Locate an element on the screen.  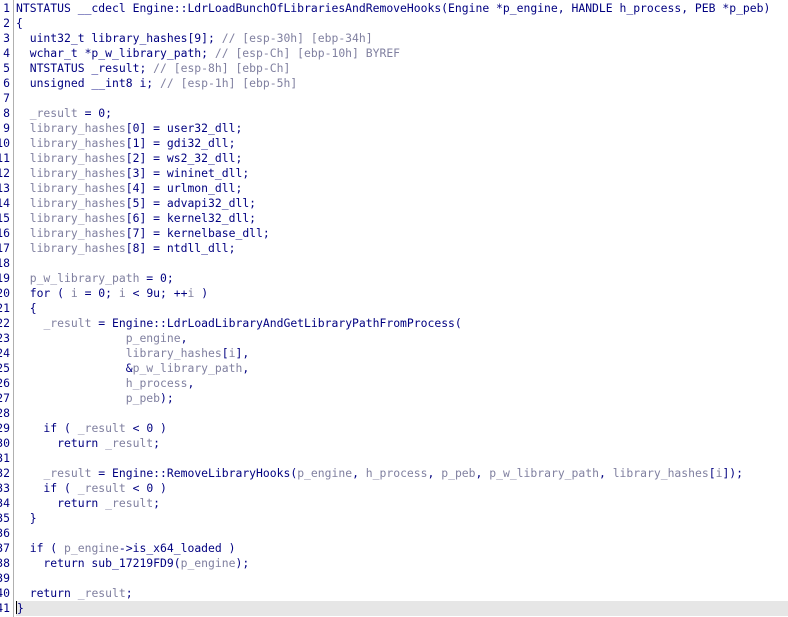
code-token: [4] = urlmon_dll; is located at coordinates (184, 188).